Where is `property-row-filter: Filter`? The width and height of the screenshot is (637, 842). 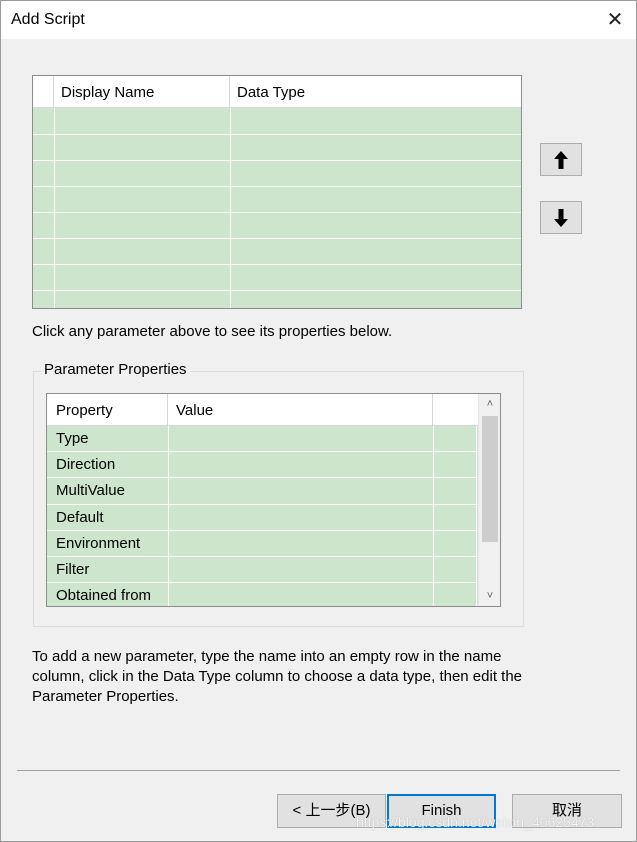
property-row-filter: Filter is located at coordinates (262, 570).